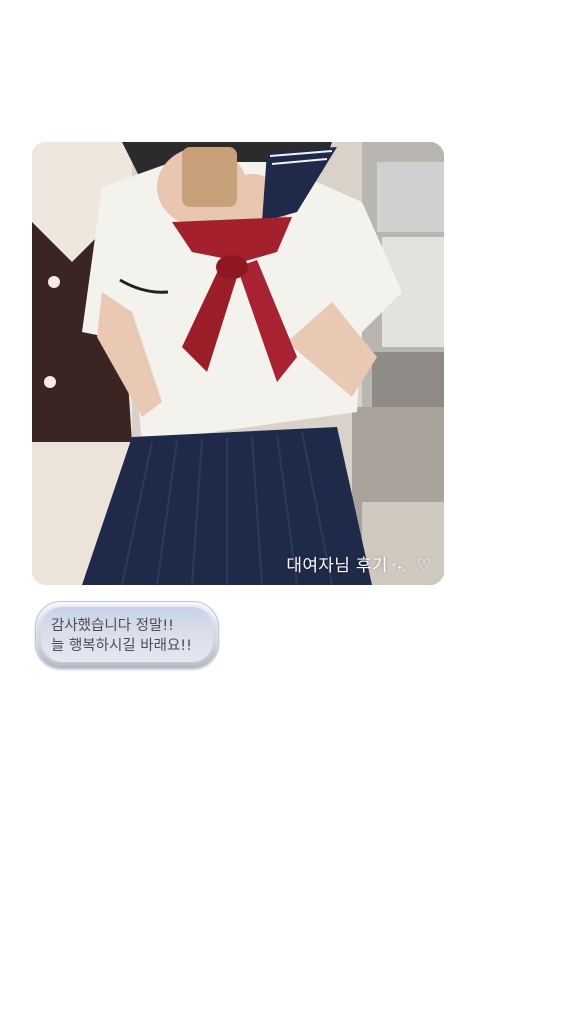 This screenshot has width=576, height=1024. I want to click on message-bubble: 감사했습니다 정말!! 늘 행복하시길 바래요!!, so click(127, 635).